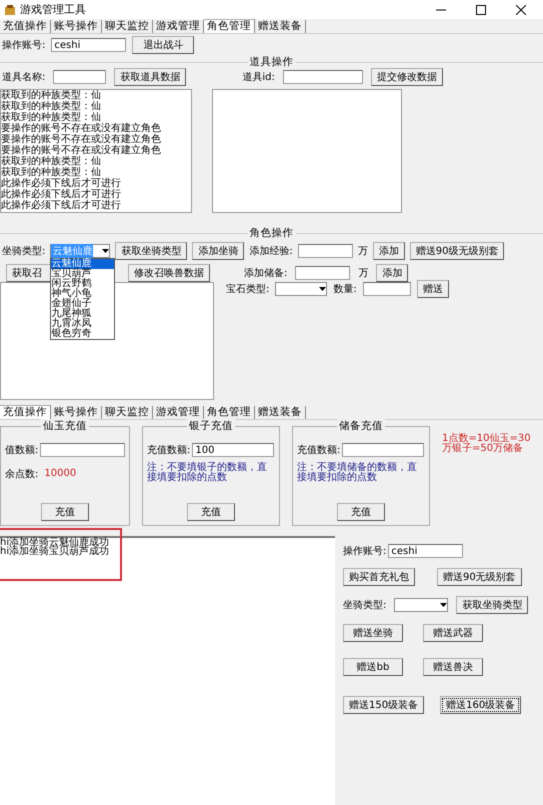 Image resolution: width=543 pixels, height=805 pixels. What do you see at coordinates (272, 62) in the screenshot?
I see `group-title: 道具操作` at bounding box center [272, 62].